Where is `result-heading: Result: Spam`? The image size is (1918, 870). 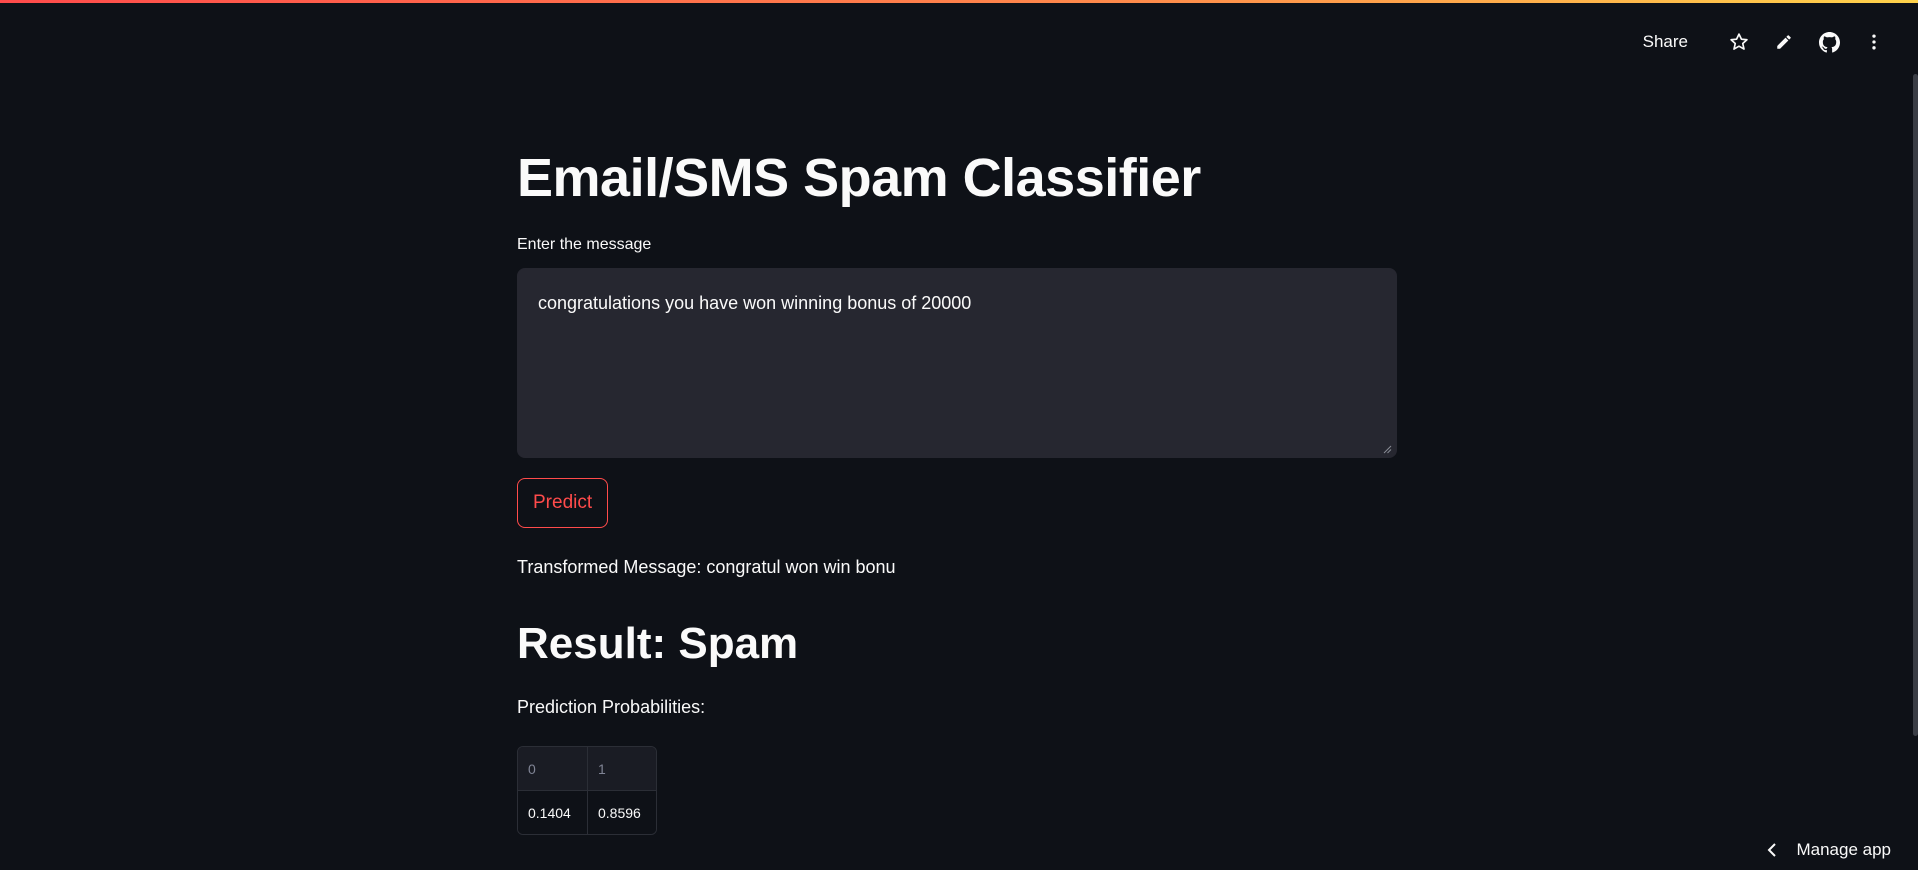 result-heading: Result: Spam is located at coordinates (658, 643).